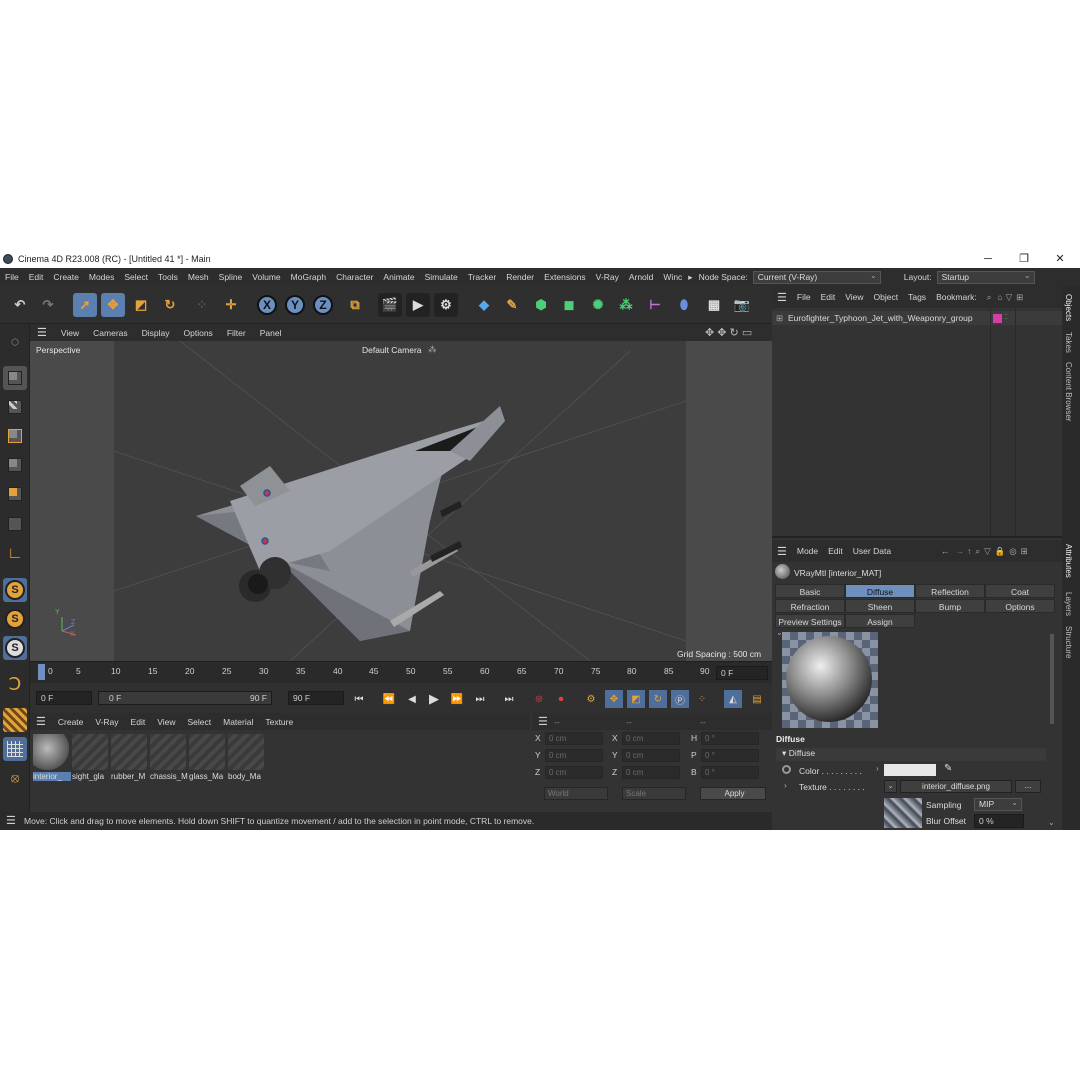 This screenshot has height=1080, width=1080. What do you see at coordinates (15, 494) in the screenshot?
I see `polygons-mode-icon` at bounding box center [15, 494].